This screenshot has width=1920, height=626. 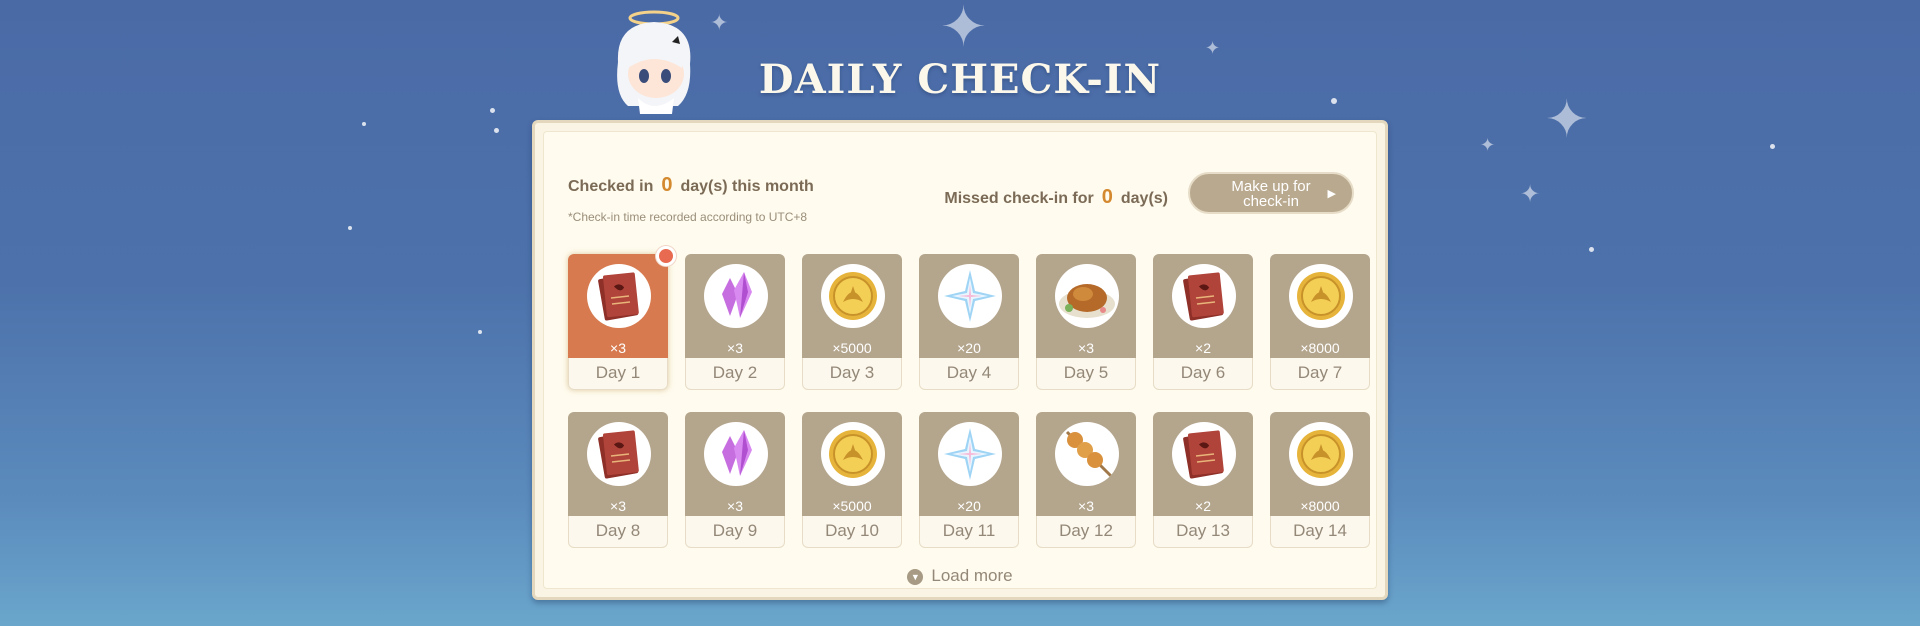 What do you see at coordinates (915, 577) in the screenshot?
I see `chevron-down-icon: ▼` at bounding box center [915, 577].